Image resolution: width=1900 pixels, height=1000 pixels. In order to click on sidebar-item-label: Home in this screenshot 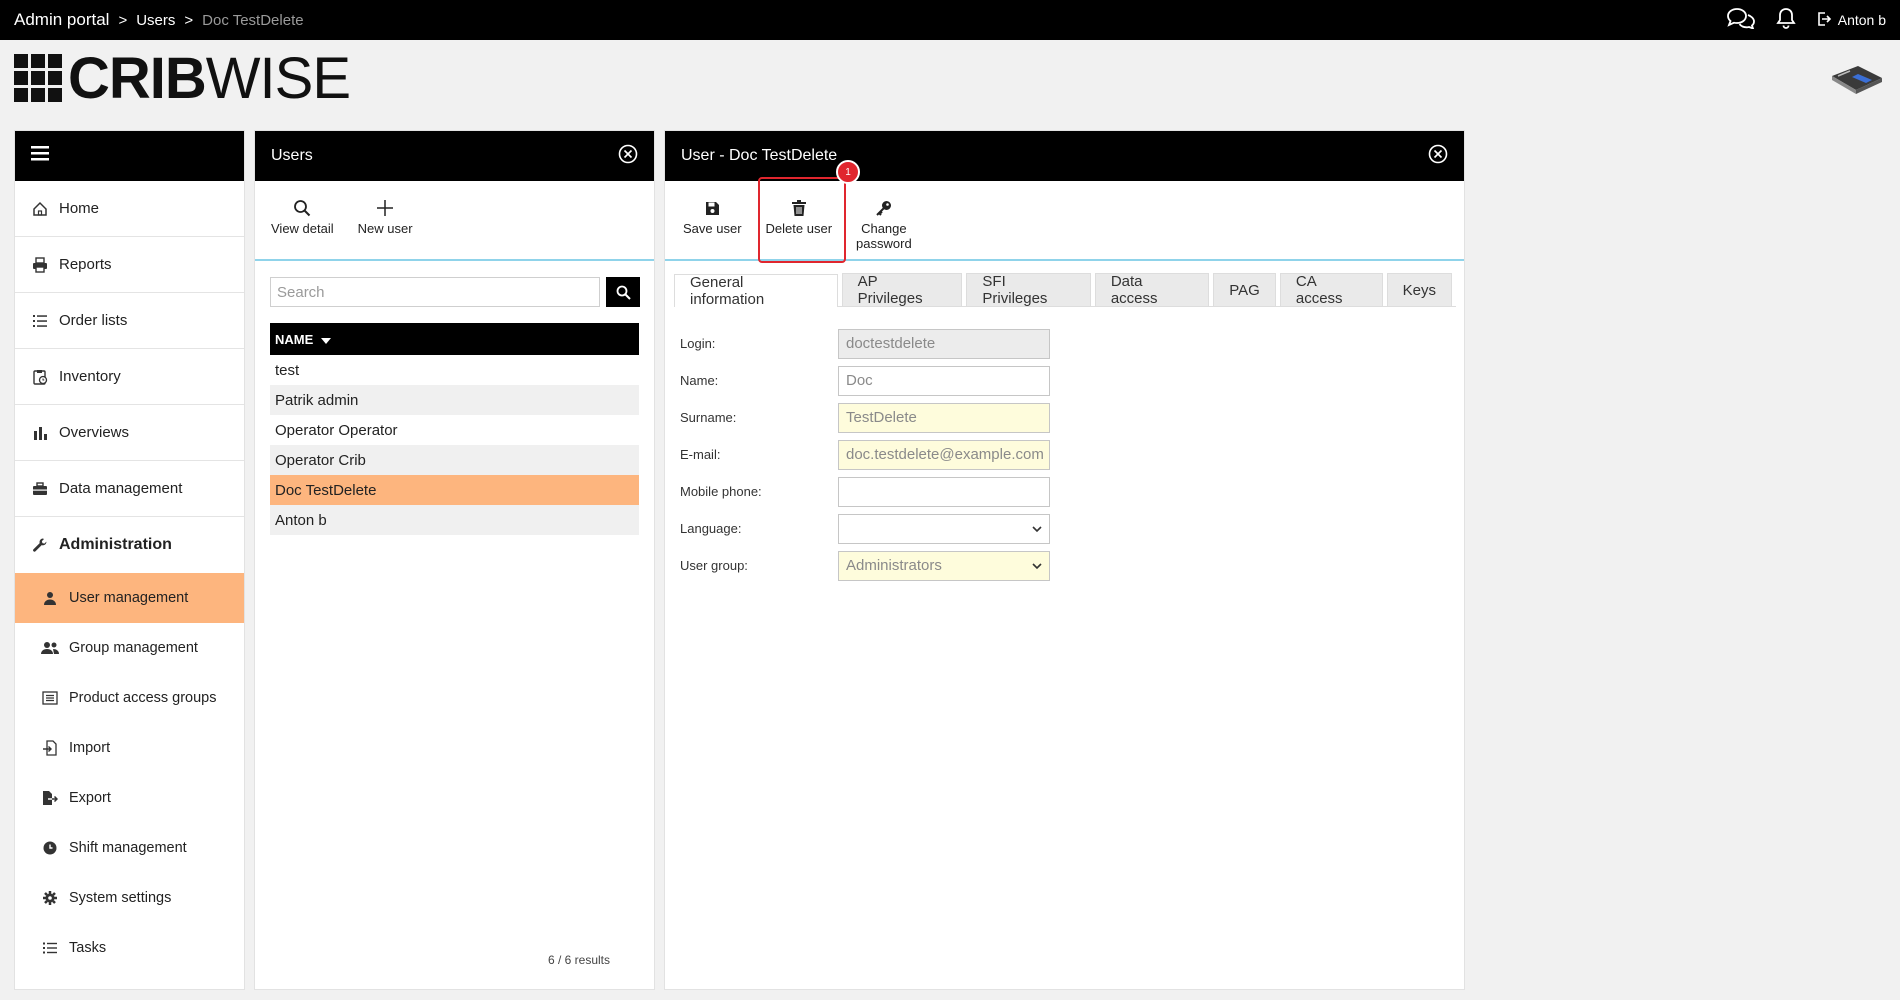, I will do `click(79, 208)`.